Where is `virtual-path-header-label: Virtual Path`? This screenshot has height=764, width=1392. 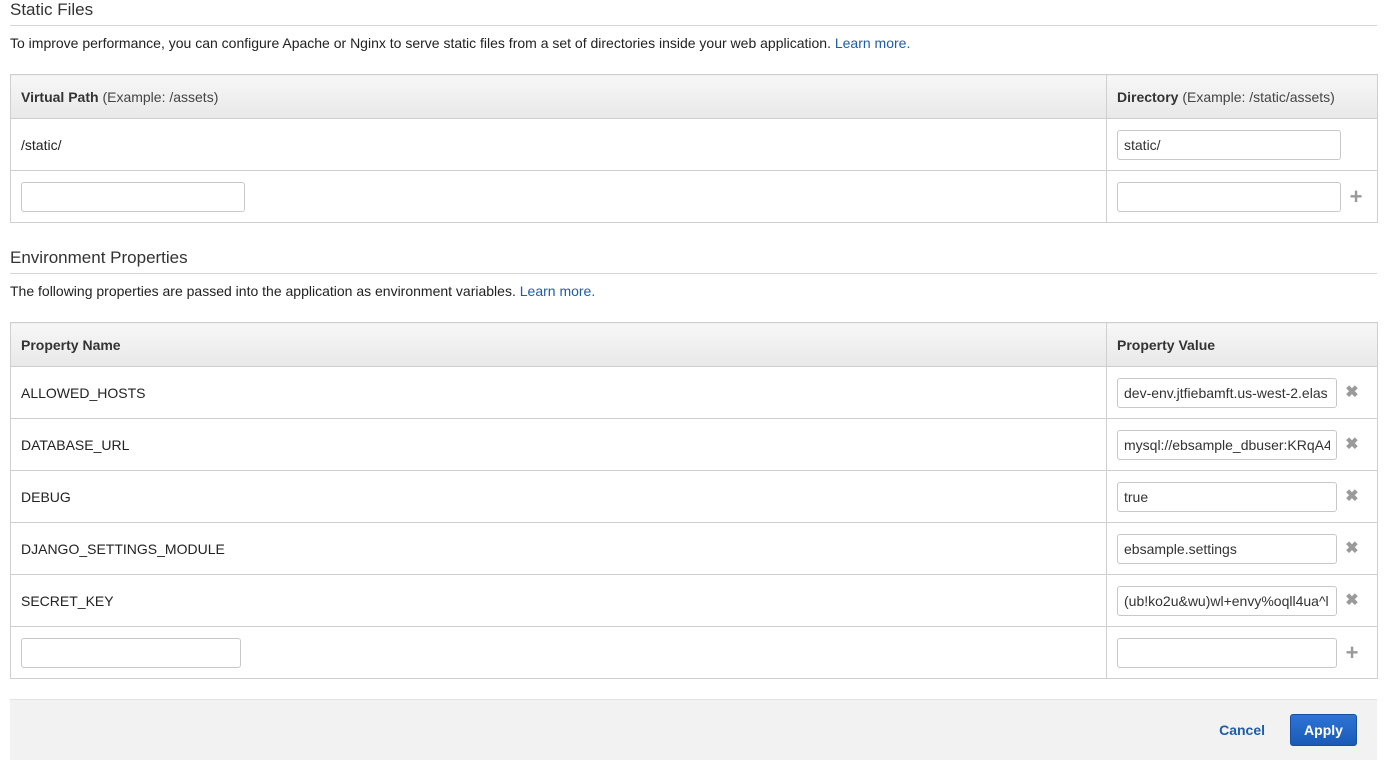
virtual-path-header-label: Virtual Path is located at coordinates (60, 96).